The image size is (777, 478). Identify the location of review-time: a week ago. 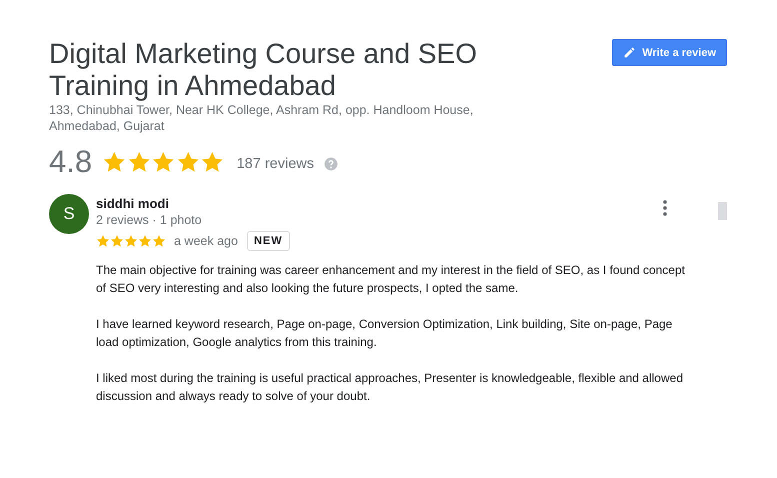
(206, 241).